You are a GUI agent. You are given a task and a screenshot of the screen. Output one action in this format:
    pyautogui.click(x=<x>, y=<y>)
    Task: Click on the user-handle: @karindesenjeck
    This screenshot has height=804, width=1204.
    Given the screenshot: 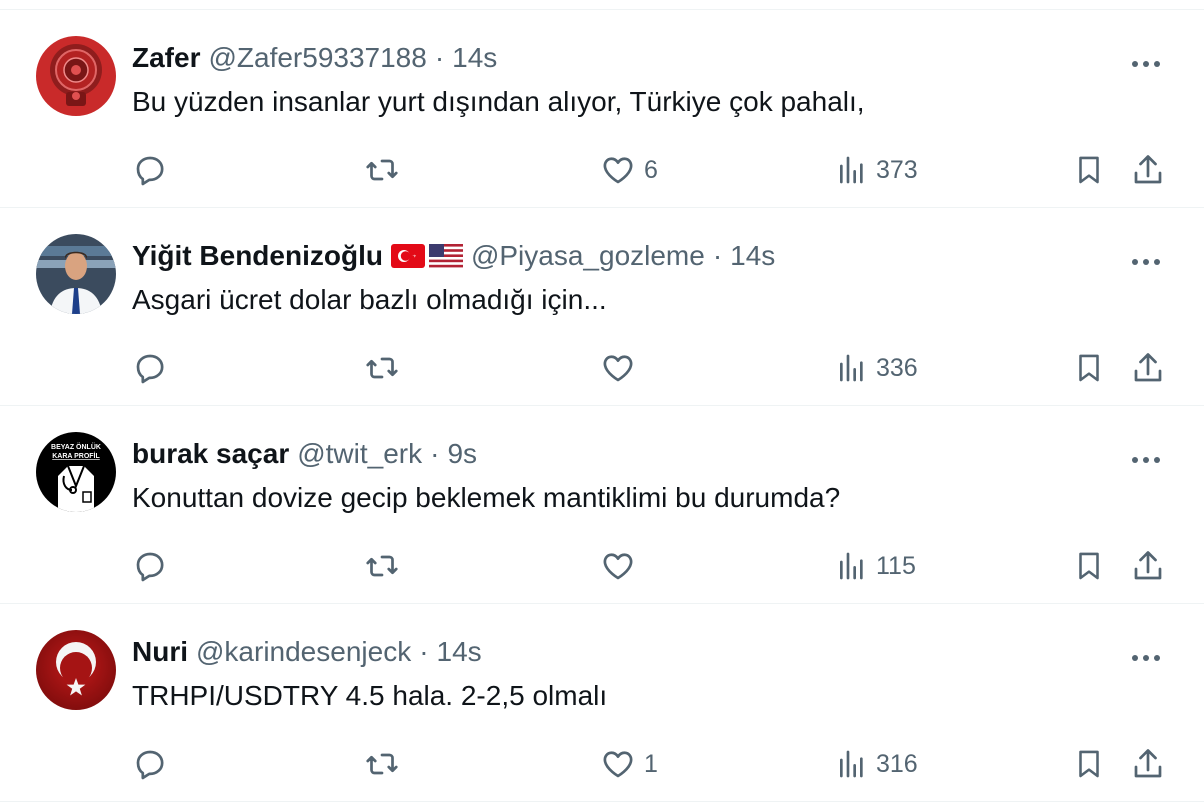 What is the action you would take?
    pyautogui.click(x=303, y=652)
    